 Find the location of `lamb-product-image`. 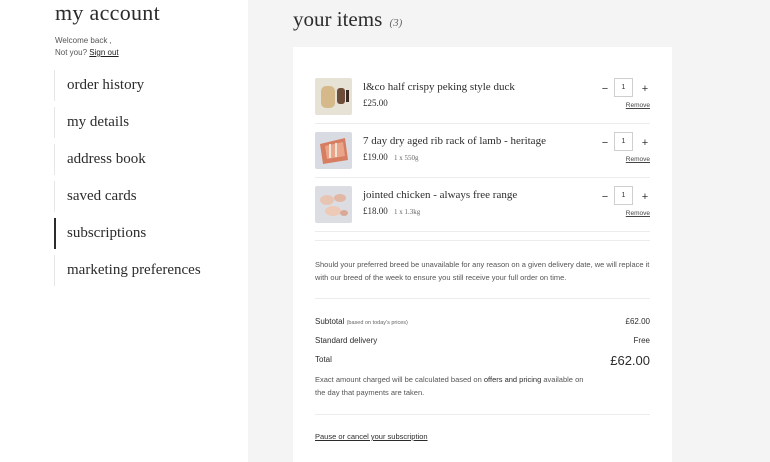

lamb-product-image is located at coordinates (333, 150).